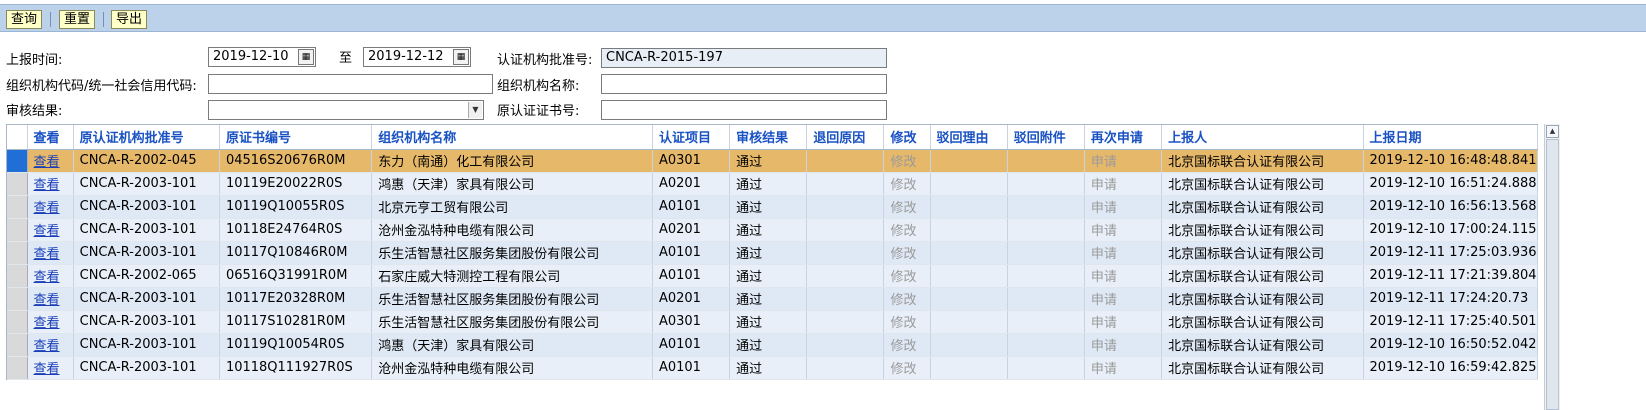 This screenshot has width=1646, height=410. I want to click on date-from-field: 2019-12-10 ▦, so click(262, 57).